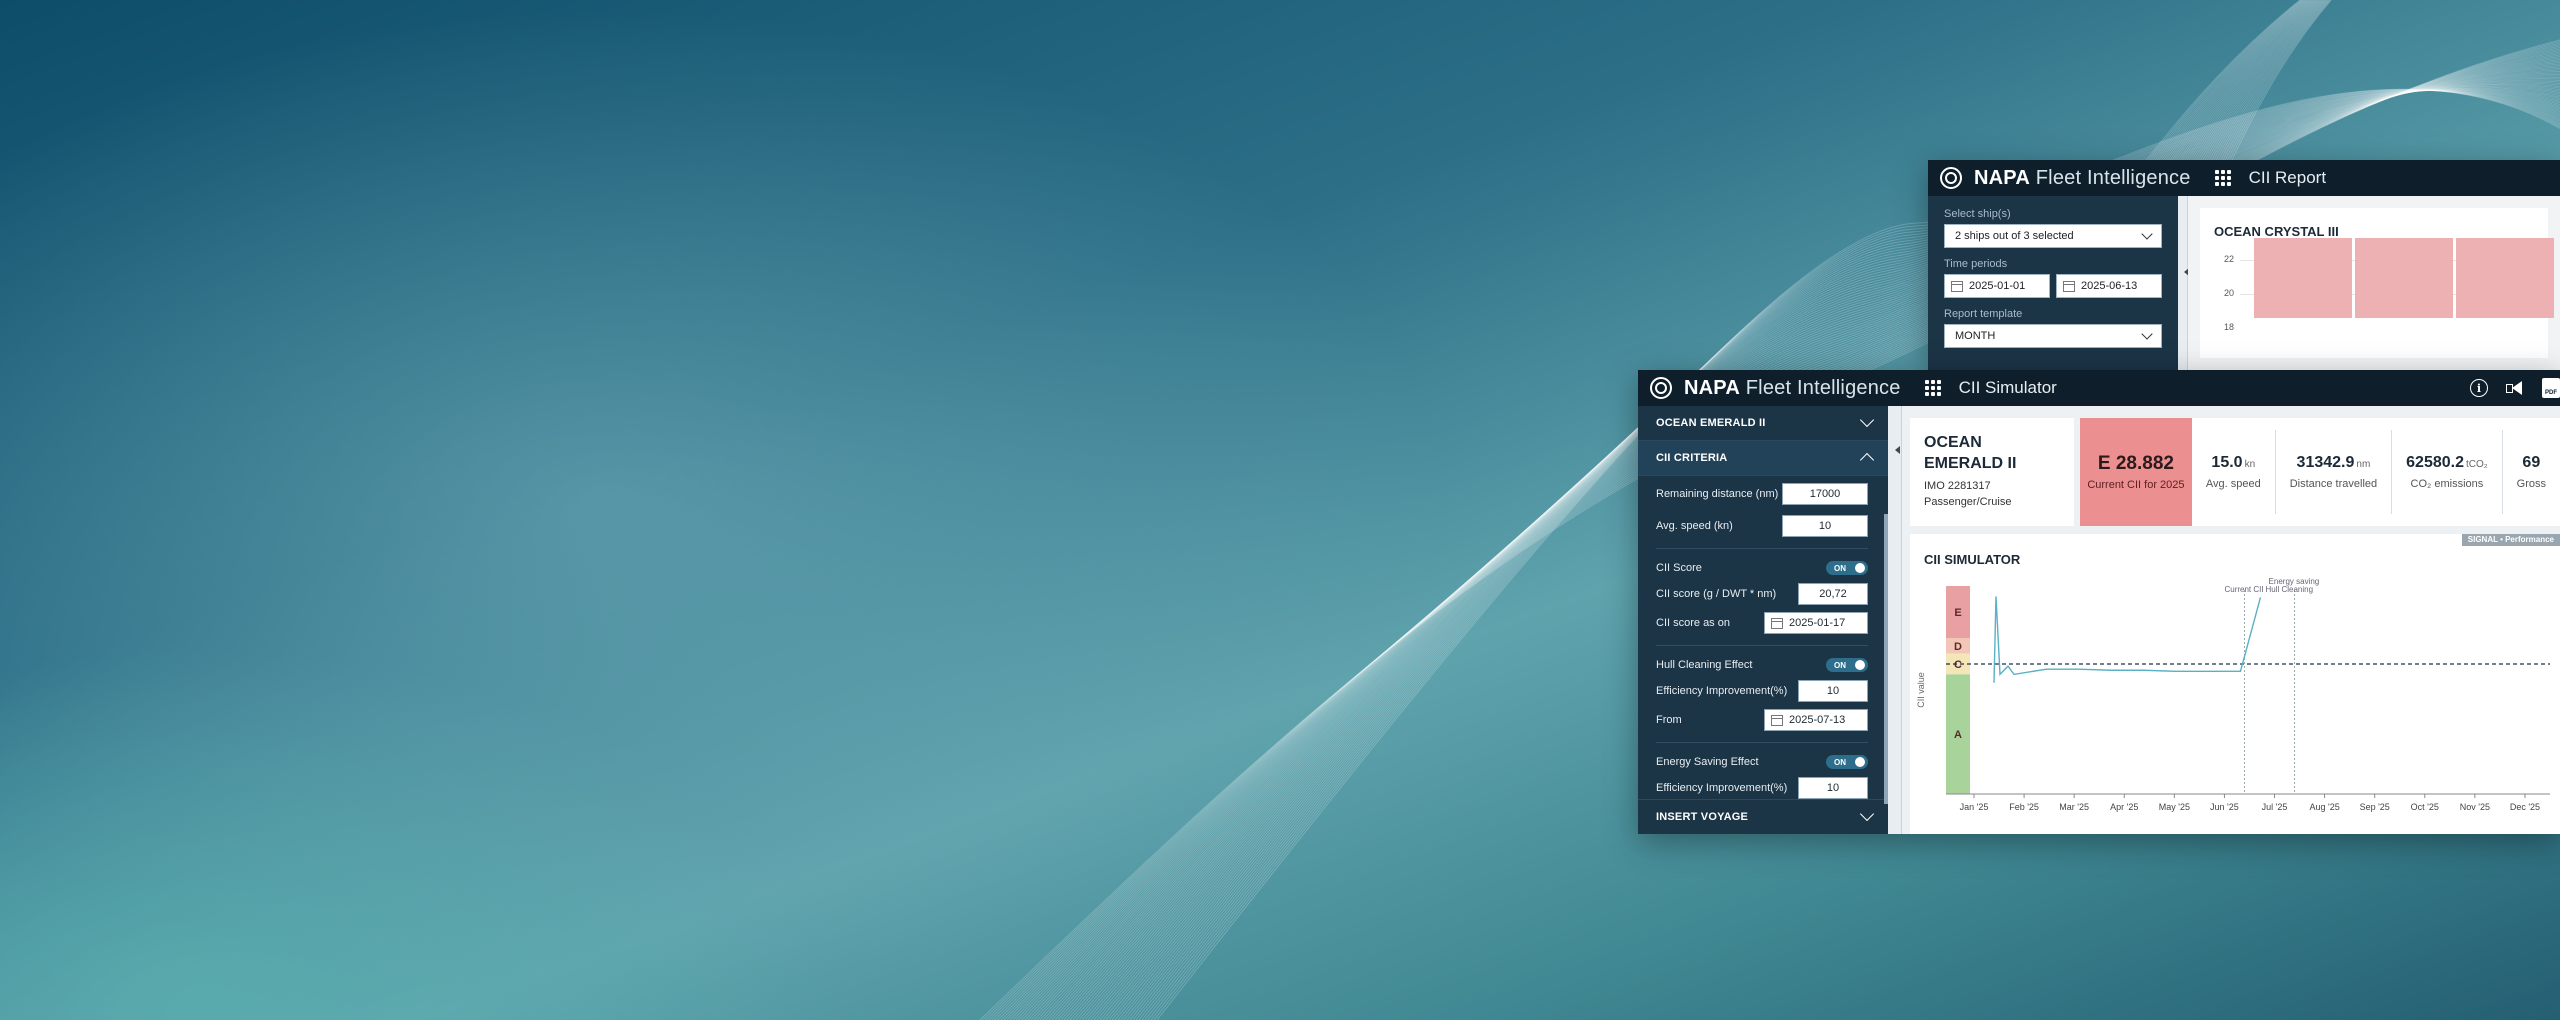 The width and height of the screenshot is (2560, 1020). I want to click on select-ships-label: Select ship(s), so click(1977, 214).